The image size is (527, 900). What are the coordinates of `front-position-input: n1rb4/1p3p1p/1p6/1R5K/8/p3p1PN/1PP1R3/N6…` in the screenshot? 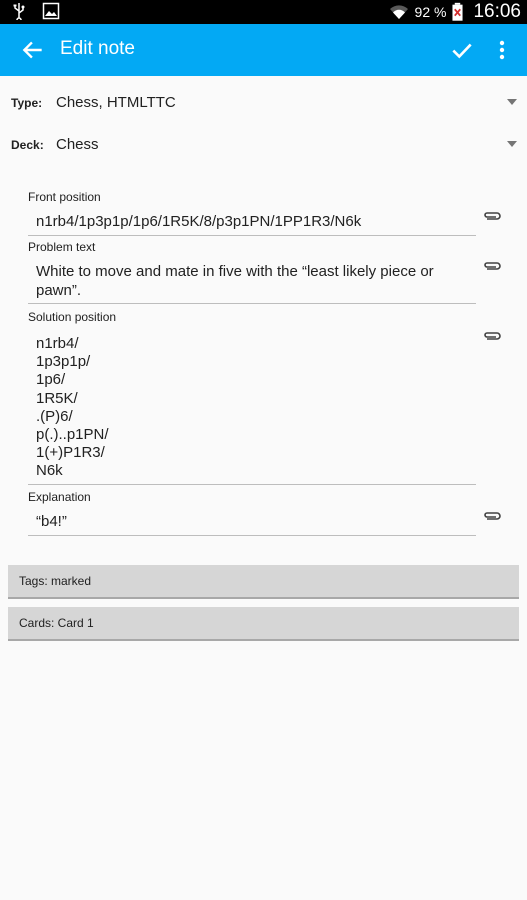 It's located at (252, 224).